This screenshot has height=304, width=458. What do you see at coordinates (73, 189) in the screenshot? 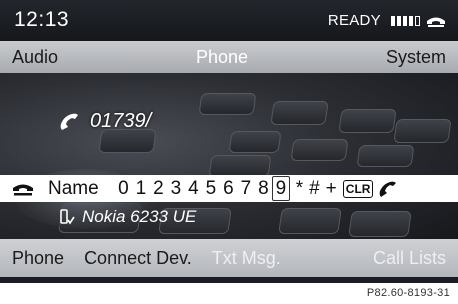
I see `name-option: Name` at bounding box center [73, 189].